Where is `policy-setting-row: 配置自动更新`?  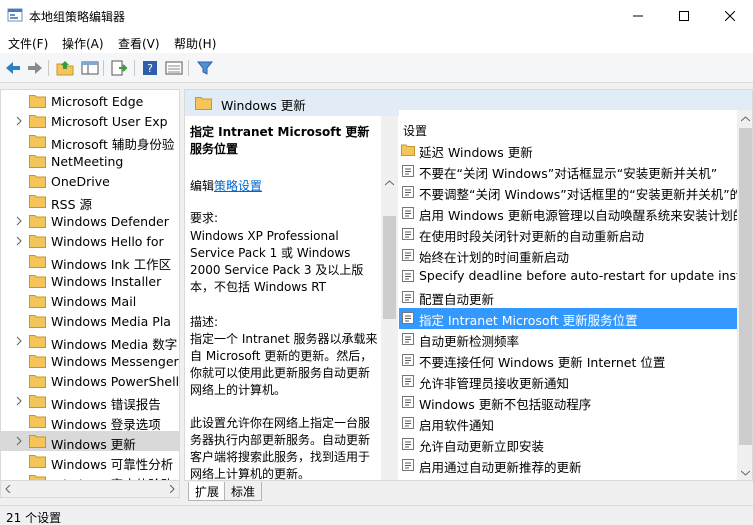 policy-setting-row: 配置自动更新 is located at coordinates (569, 297).